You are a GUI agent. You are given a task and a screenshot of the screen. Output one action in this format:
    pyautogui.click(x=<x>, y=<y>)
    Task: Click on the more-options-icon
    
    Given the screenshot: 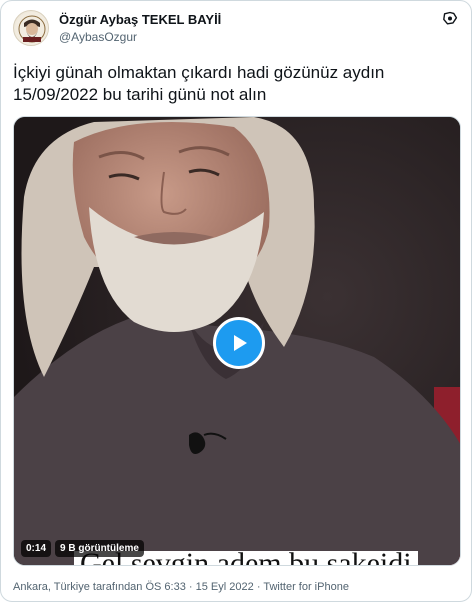 What is the action you would take?
    pyautogui.click(x=450, y=20)
    